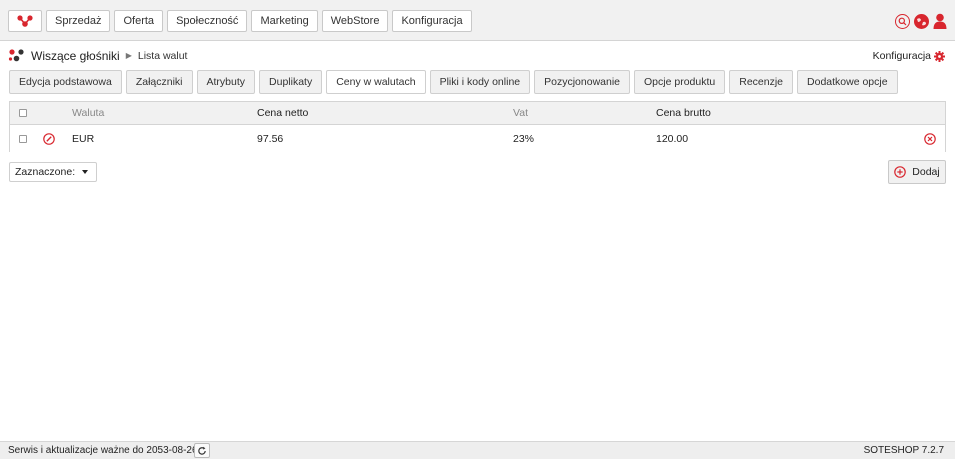 The width and height of the screenshot is (955, 459). What do you see at coordinates (477, 139) in the screenshot?
I see `table-row: EUR 97.56 23% 120.00` at bounding box center [477, 139].